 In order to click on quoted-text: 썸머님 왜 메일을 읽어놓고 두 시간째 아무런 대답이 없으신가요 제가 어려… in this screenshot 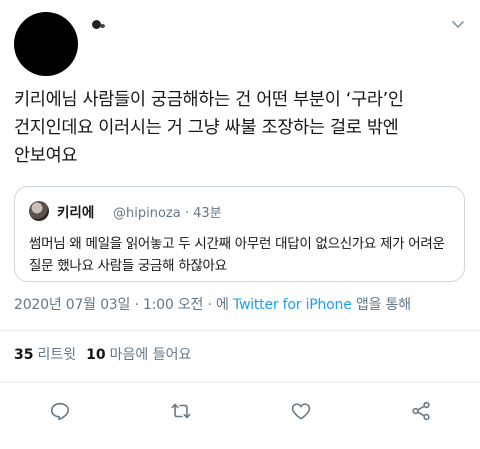, I will do `click(244, 255)`.